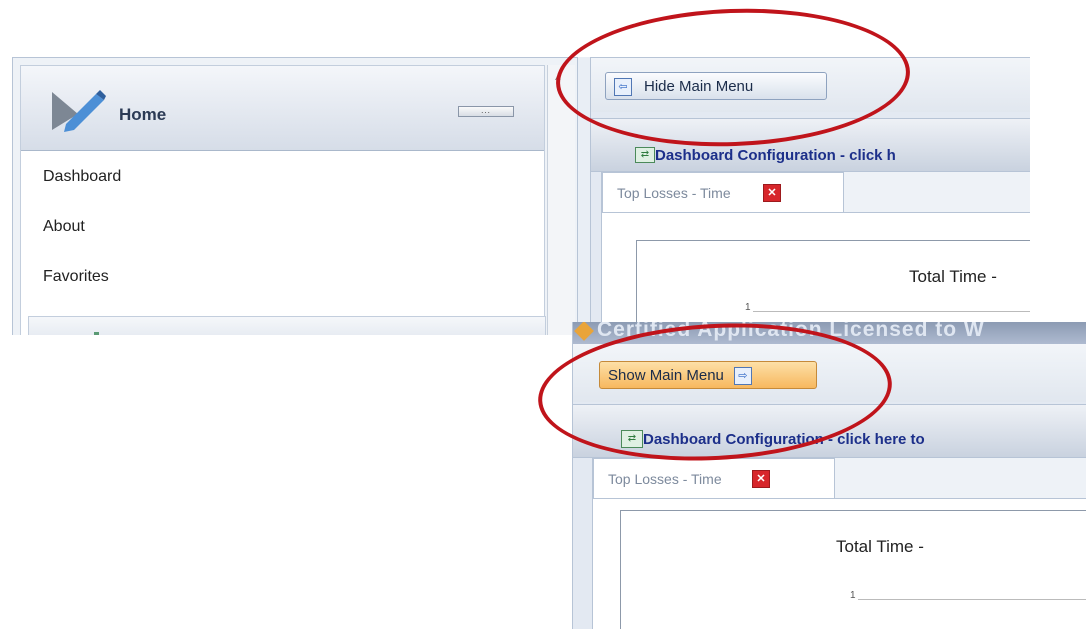 The image size is (1086, 629). I want to click on sidebar-group-next, so click(287, 325).